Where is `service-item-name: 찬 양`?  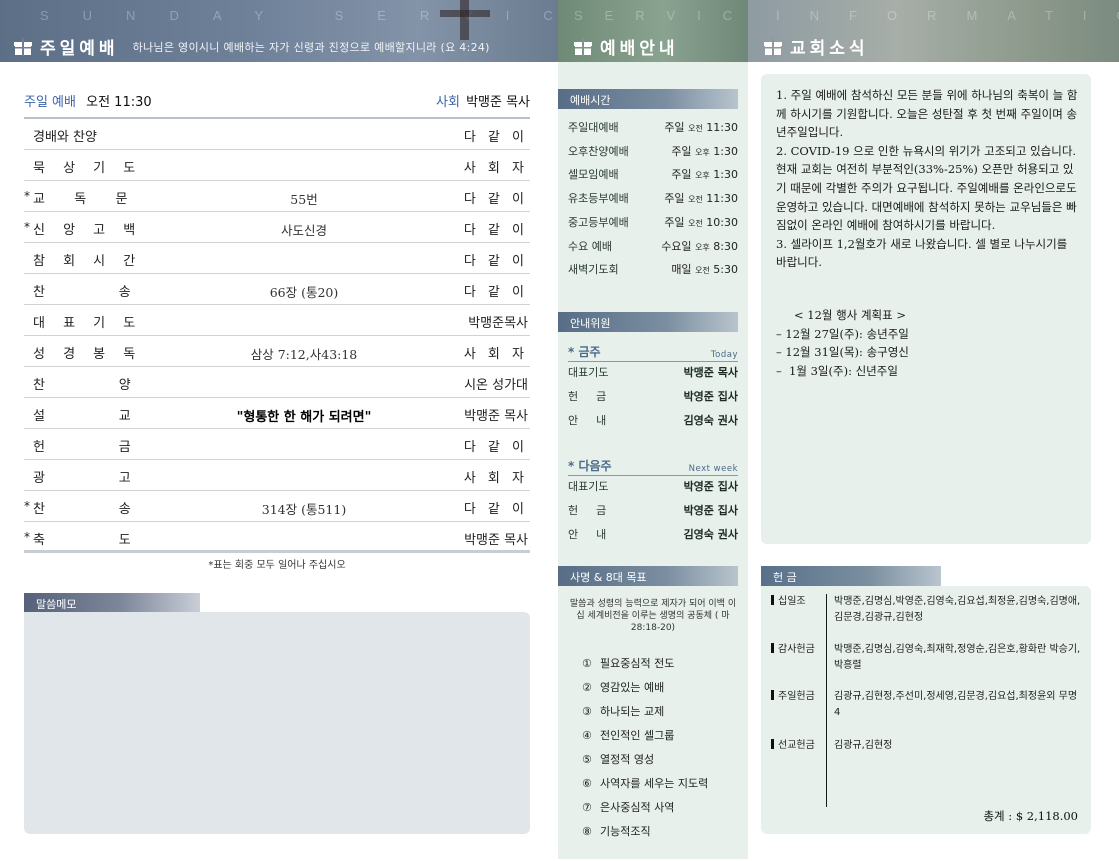
service-item-name: 찬 양 is located at coordinates (85, 385).